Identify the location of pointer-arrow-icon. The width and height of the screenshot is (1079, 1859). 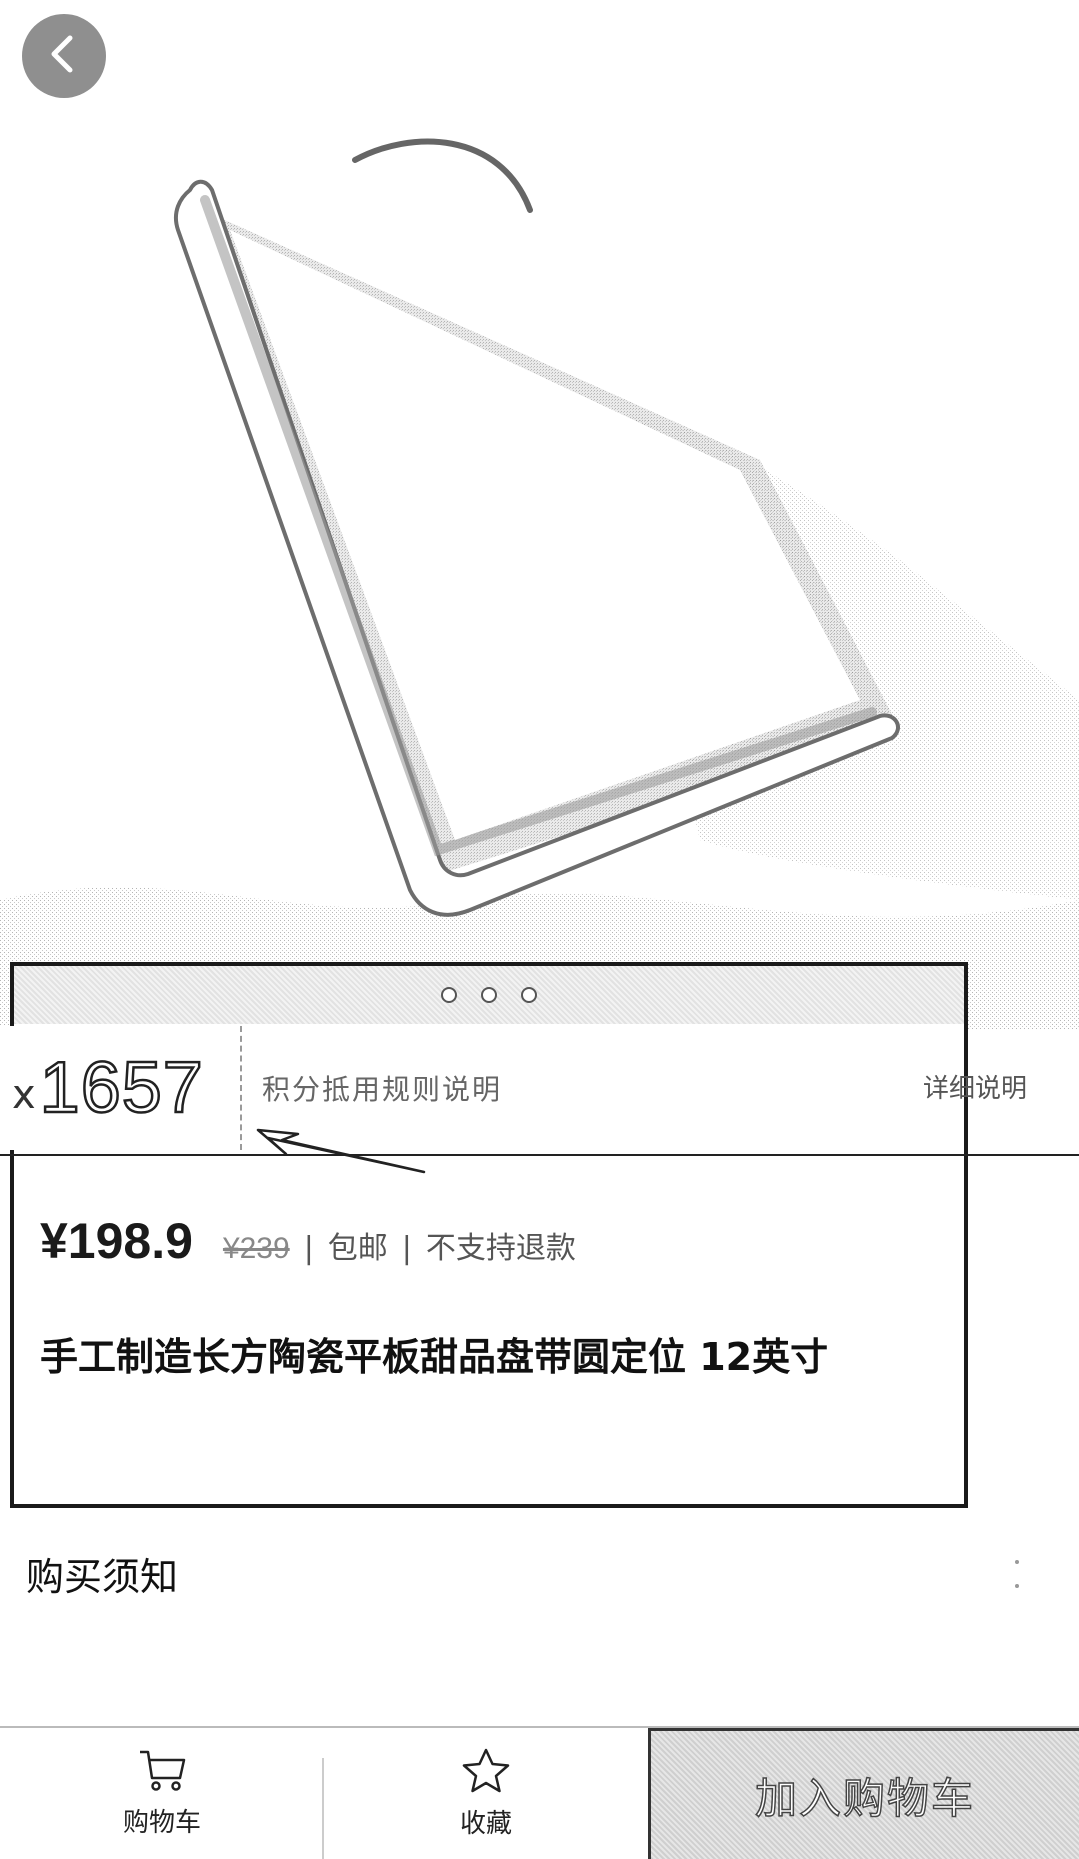
(341, 1151).